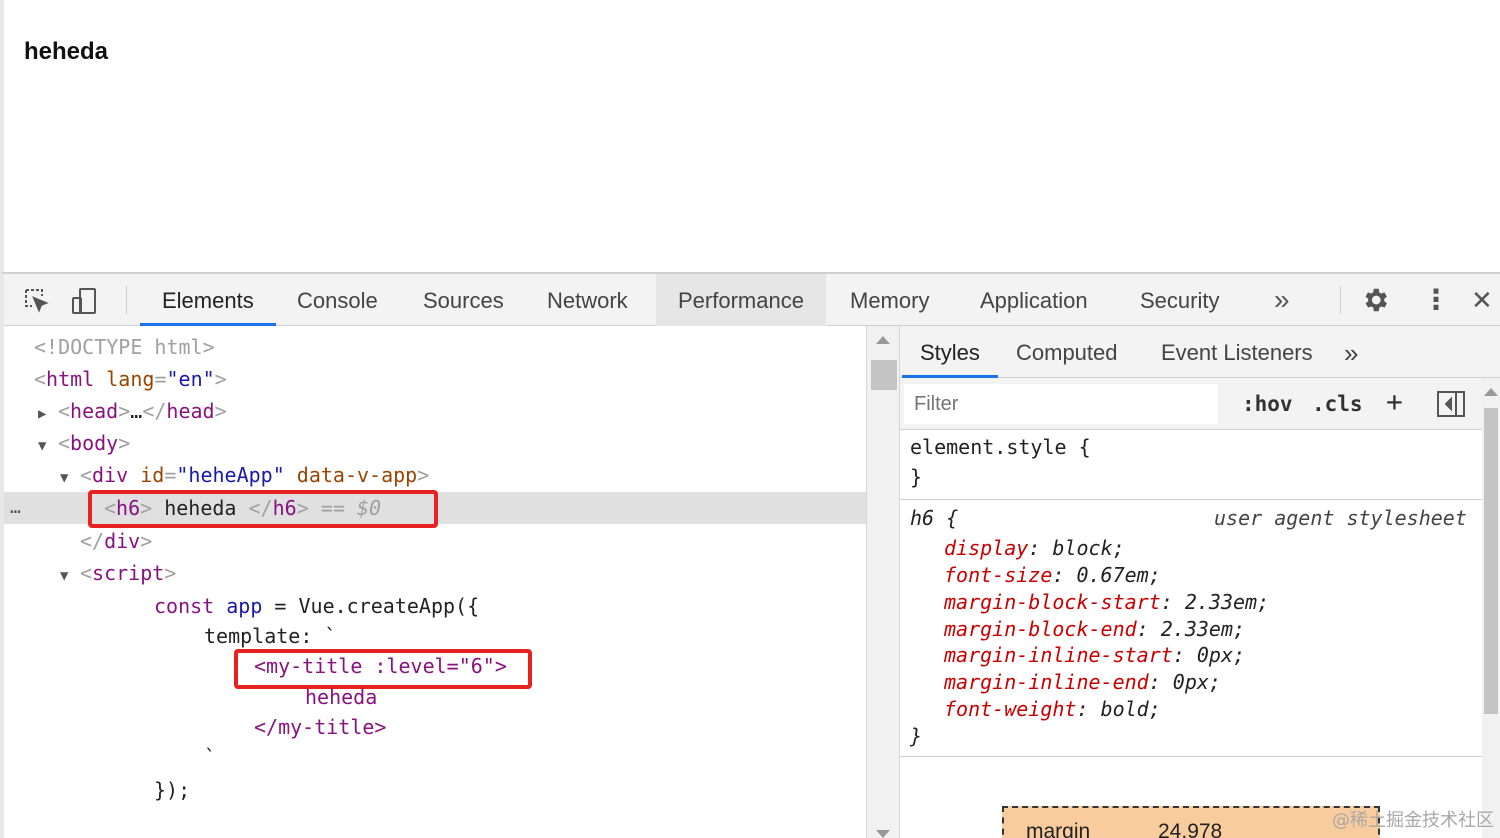 Image resolution: width=1500 pixels, height=838 pixels. What do you see at coordinates (317, 606) in the screenshot?
I see `code-line-createapp: const app = Vue.createApp({` at bounding box center [317, 606].